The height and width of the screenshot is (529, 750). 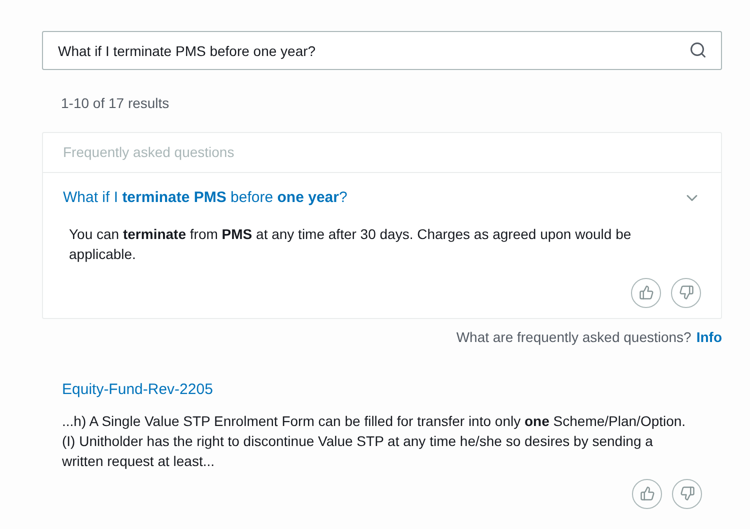 What do you see at coordinates (115, 103) in the screenshot?
I see `results-count: 1-10 of 17 results` at bounding box center [115, 103].